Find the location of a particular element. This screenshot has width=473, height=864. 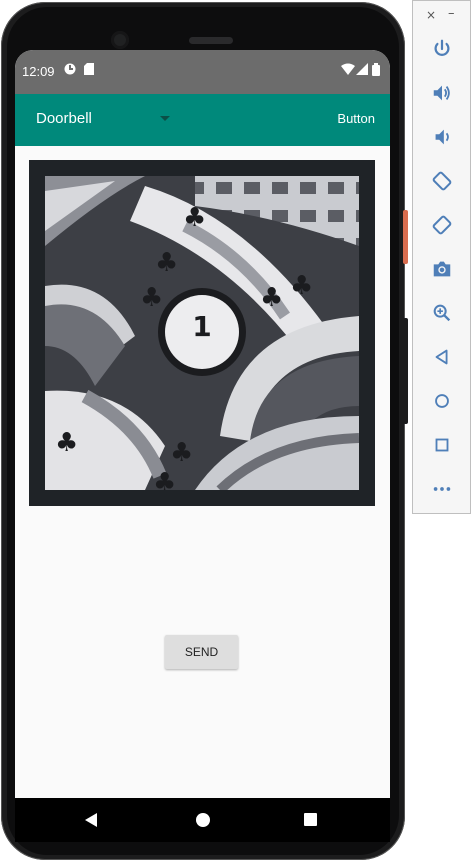

home-icon is located at coordinates (442, 401).